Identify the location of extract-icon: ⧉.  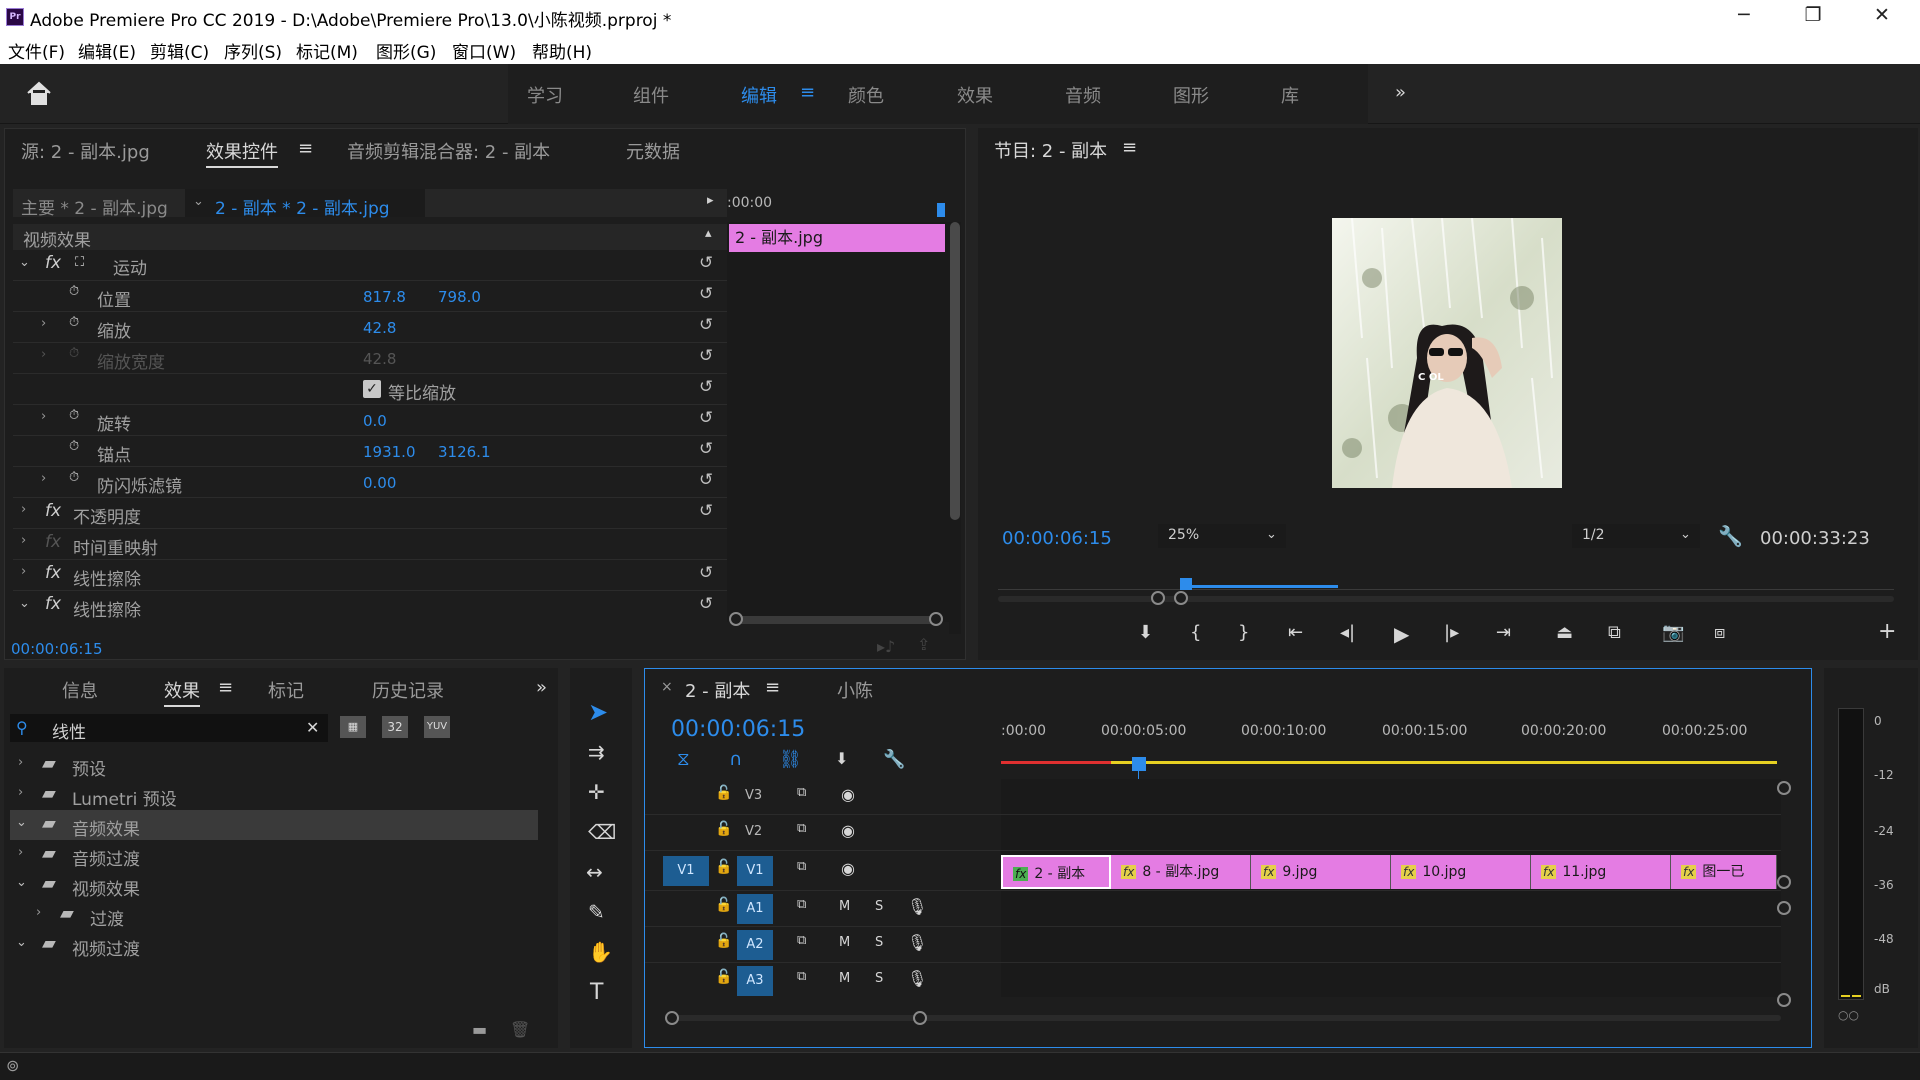
(1614, 632).